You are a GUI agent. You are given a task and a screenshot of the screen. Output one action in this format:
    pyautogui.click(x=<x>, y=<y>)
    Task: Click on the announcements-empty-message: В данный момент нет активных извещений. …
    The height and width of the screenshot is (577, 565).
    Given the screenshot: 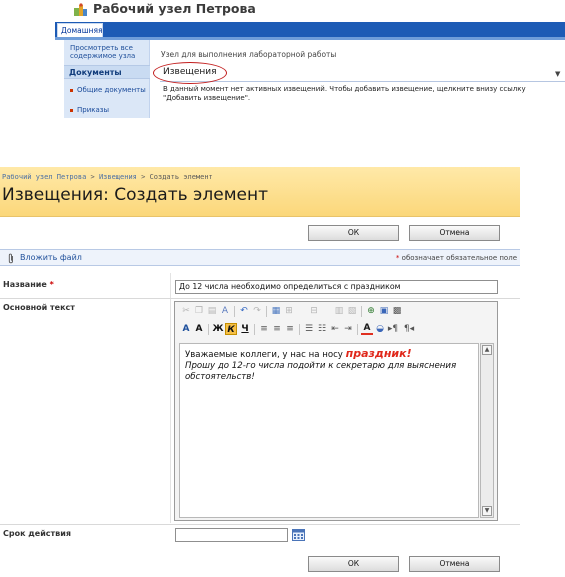 What is the action you would take?
    pyautogui.click(x=344, y=93)
    